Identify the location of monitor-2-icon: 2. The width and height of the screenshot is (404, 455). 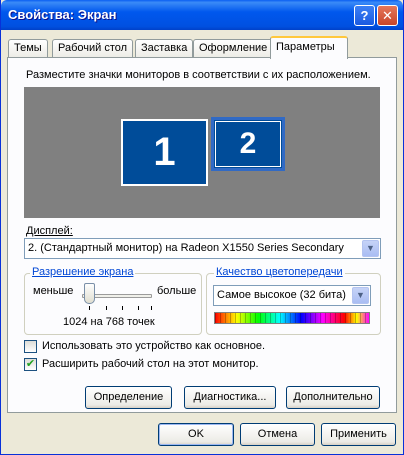
(248, 144).